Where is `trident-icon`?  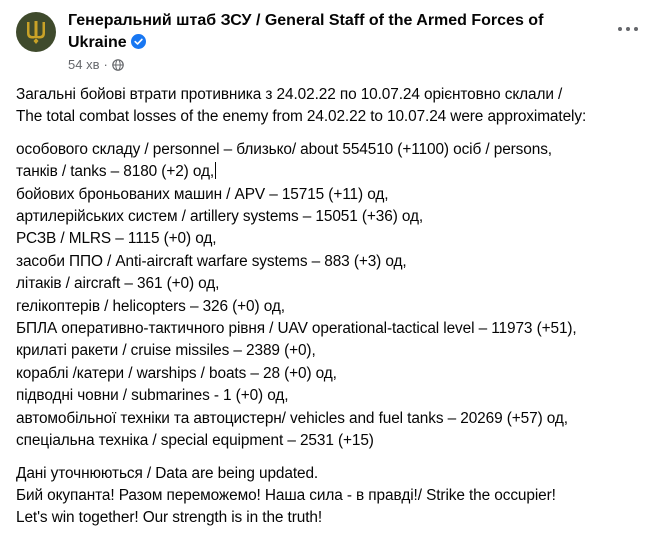
trident-icon is located at coordinates (36, 32).